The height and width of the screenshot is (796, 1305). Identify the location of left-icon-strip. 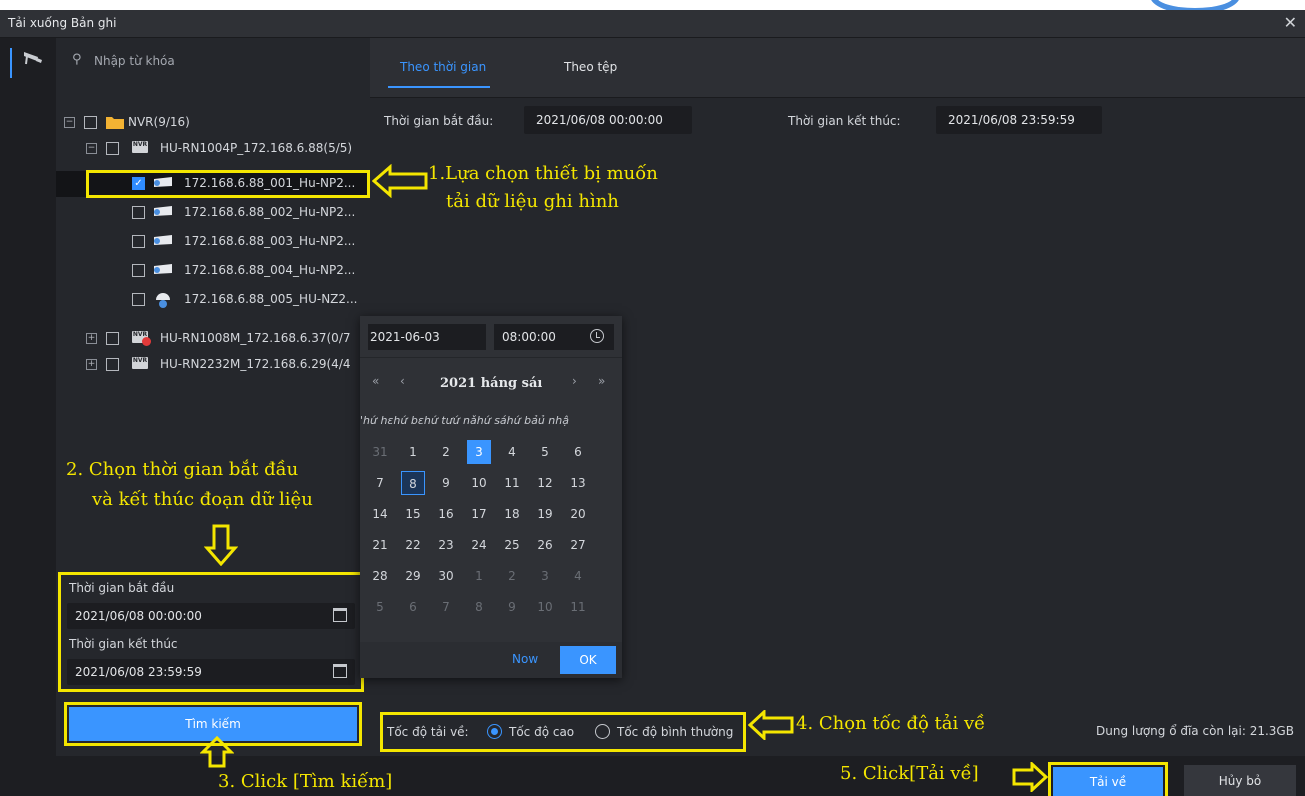
(28, 397).